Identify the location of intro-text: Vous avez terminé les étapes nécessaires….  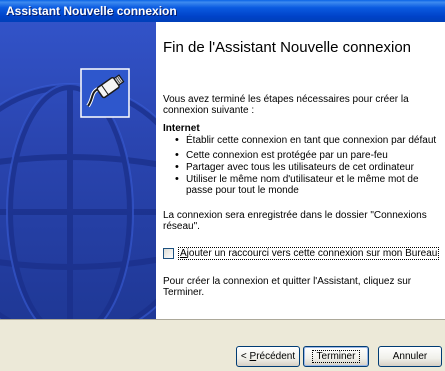
(286, 105).